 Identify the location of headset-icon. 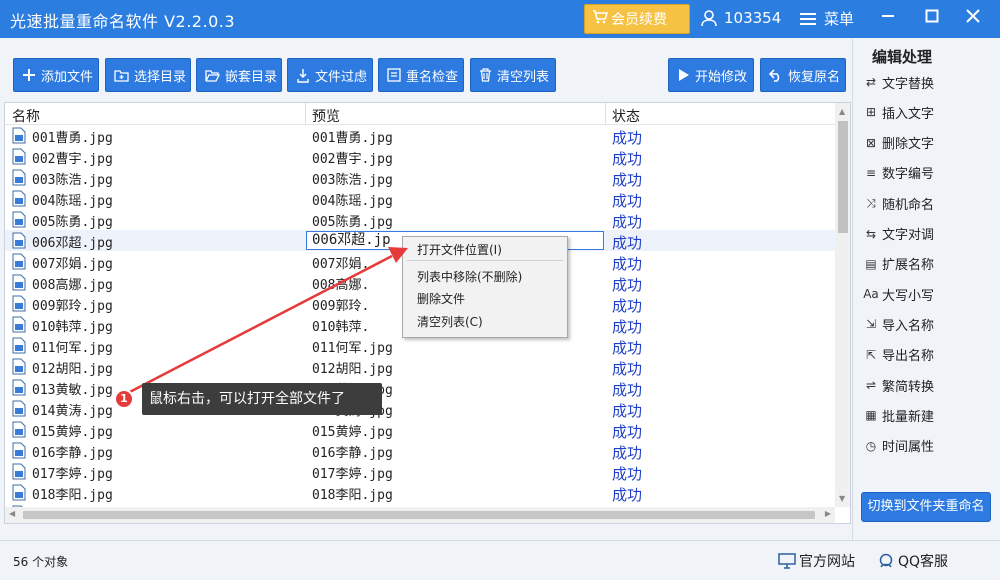
(886, 561).